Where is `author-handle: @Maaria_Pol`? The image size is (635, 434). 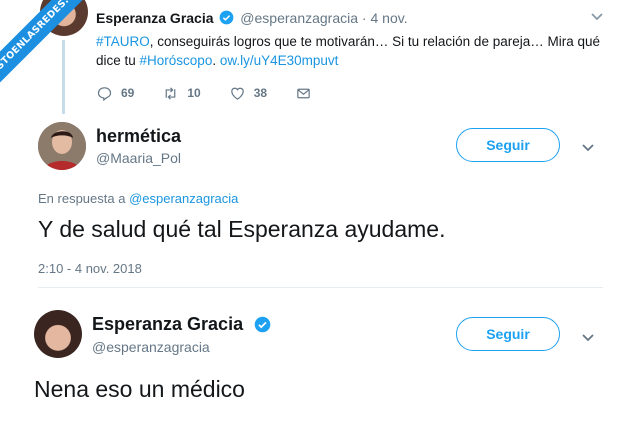
author-handle: @Maaria_Pol is located at coordinates (138, 158).